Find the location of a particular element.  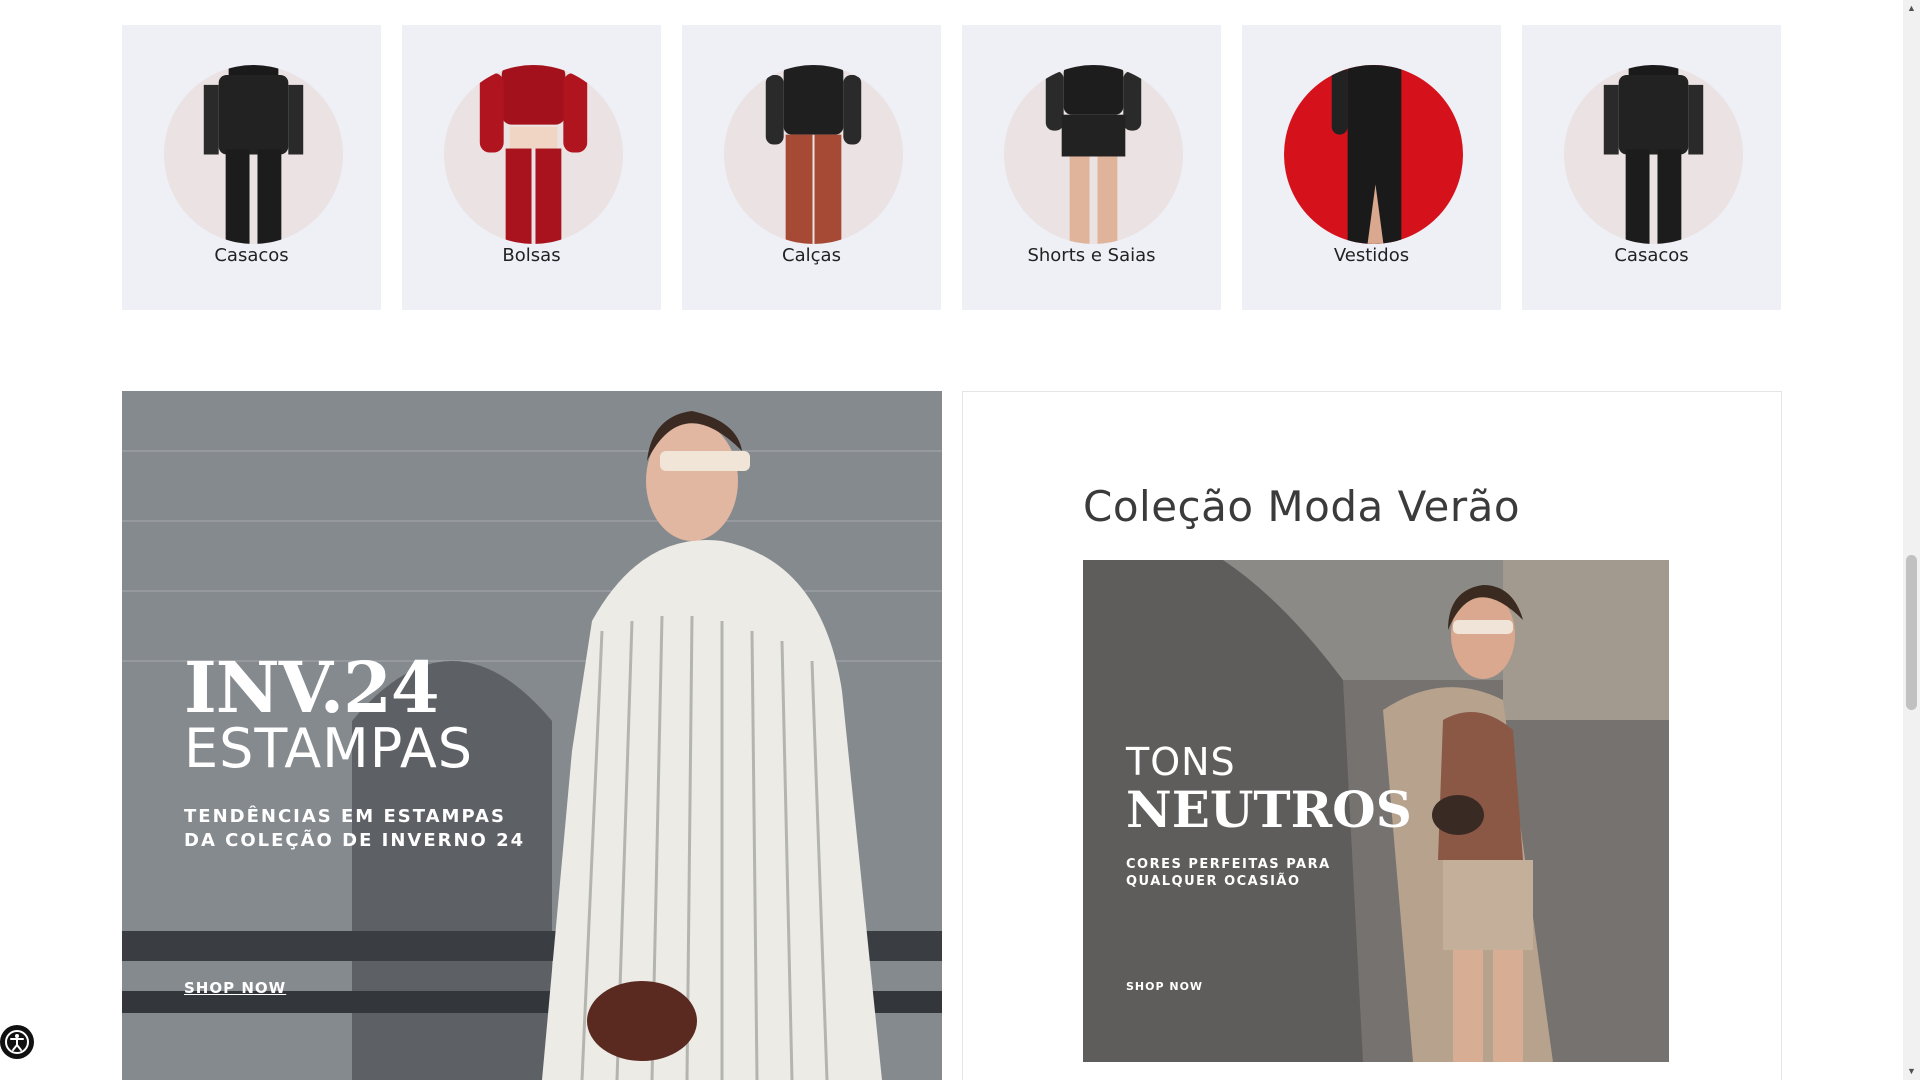

category-card-casacos: Casacos is located at coordinates (251, 167).